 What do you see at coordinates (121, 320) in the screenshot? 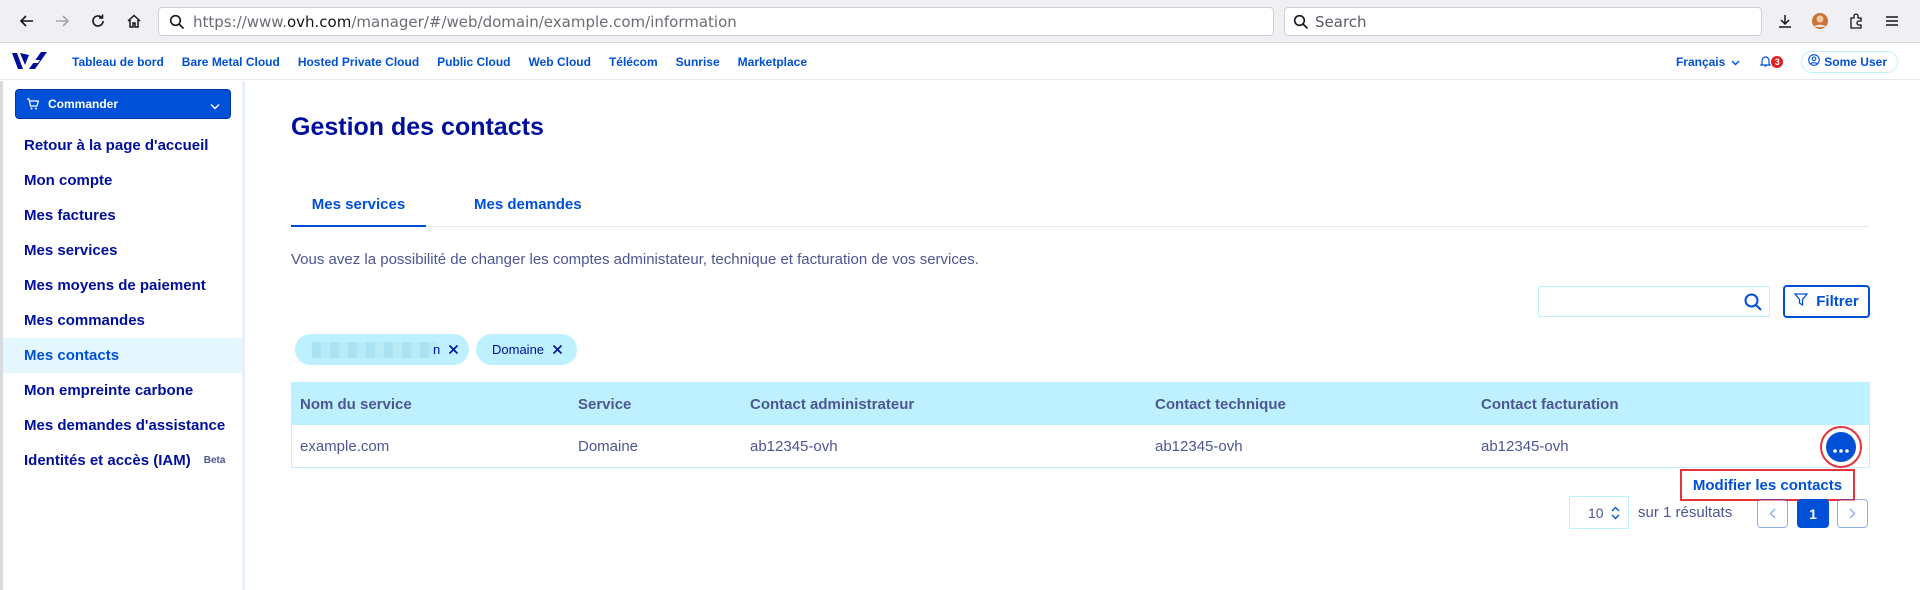
I see `sidebar-item-orders: Mes commandes` at bounding box center [121, 320].